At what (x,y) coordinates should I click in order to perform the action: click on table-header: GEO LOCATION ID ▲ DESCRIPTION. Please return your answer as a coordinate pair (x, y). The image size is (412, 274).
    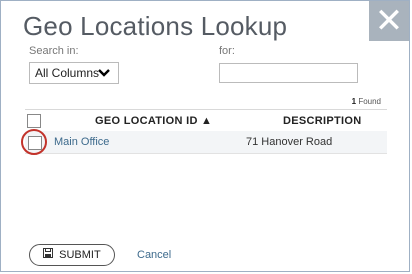
    Looking at the image, I should click on (206, 121).